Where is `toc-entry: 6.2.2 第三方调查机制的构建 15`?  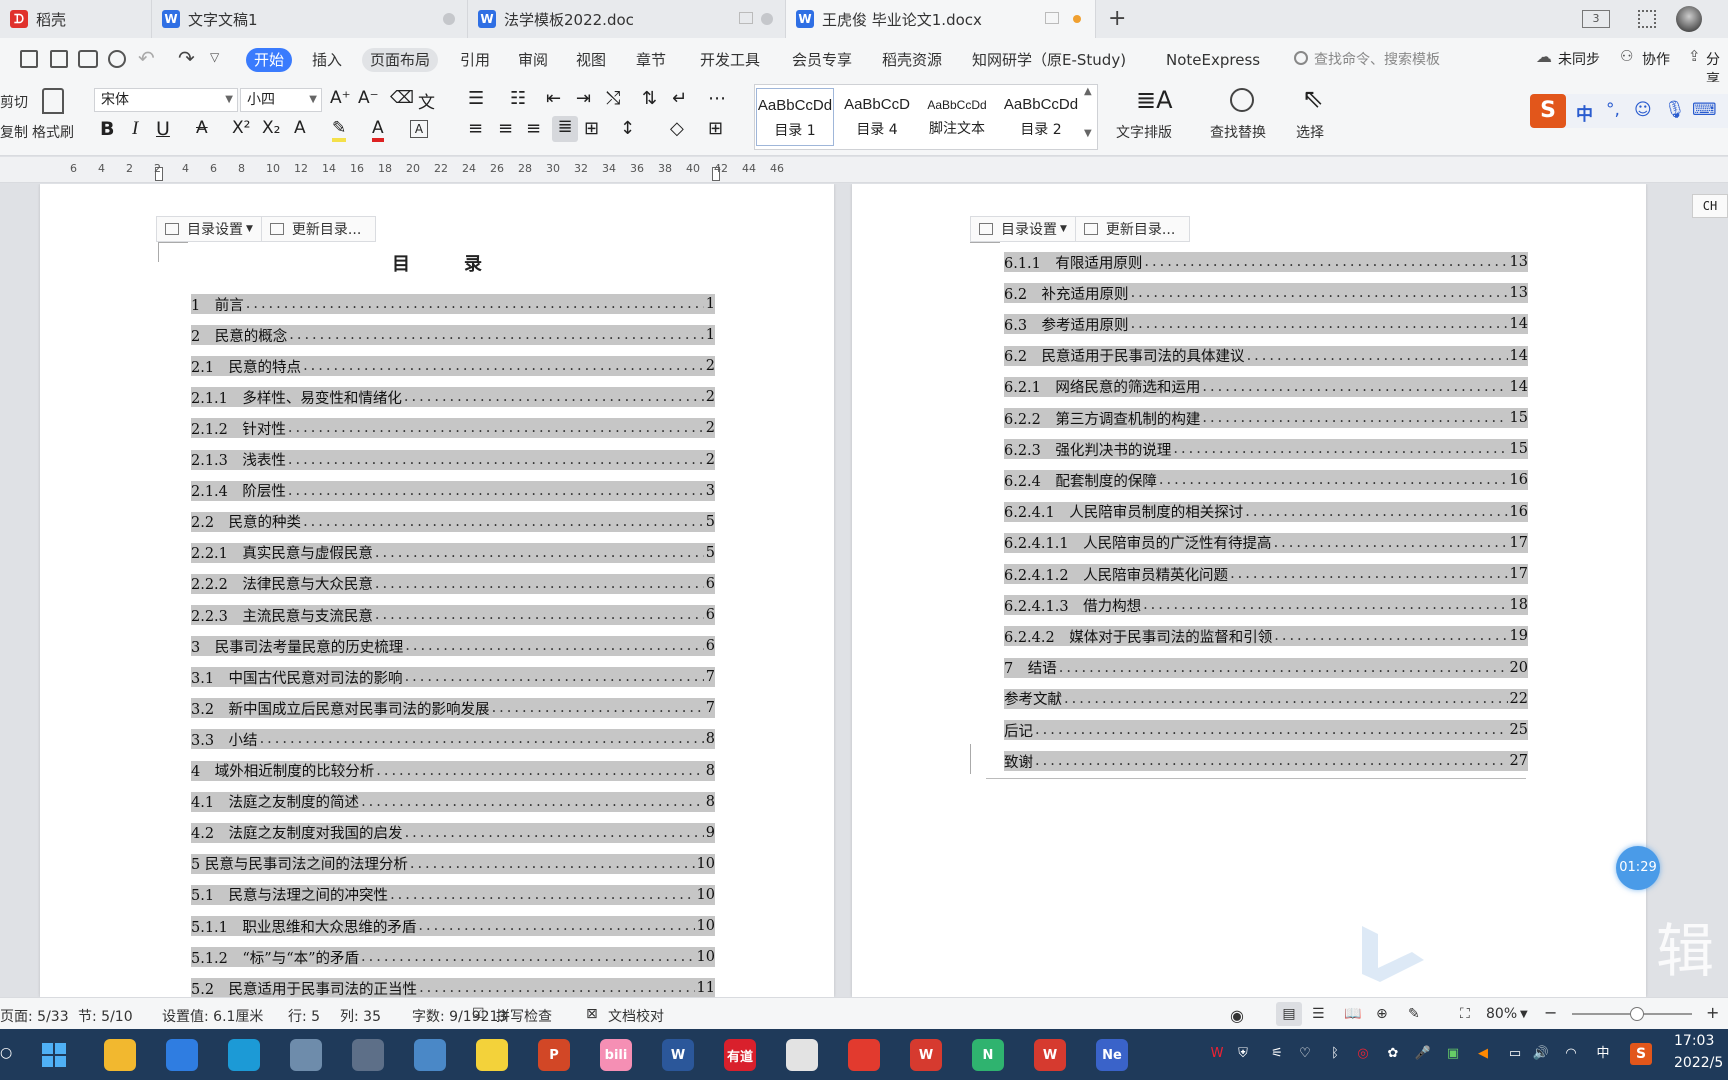
toc-entry: 6.2.2 第三方调查机制的构建 15 is located at coordinates (1266, 418).